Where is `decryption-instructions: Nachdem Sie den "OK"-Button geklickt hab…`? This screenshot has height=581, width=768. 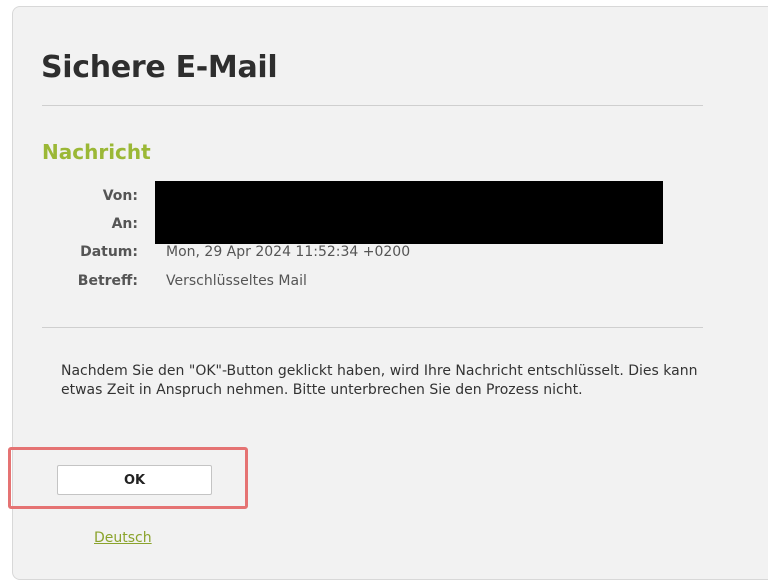 decryption-instructions: Nachdem Sie den "OK"-Button geklickt hab… is located at coordinates (379, 380).